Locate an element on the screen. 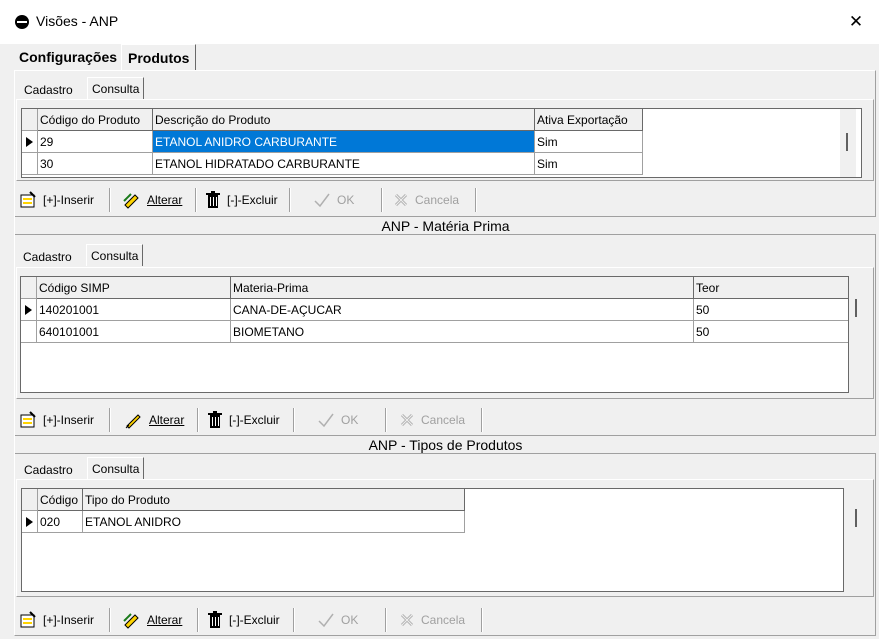 This screenshot has width=879, height=639. tipos-produtos-title: ANP - Tipos de Produtos is located at coordinates (445, 444).